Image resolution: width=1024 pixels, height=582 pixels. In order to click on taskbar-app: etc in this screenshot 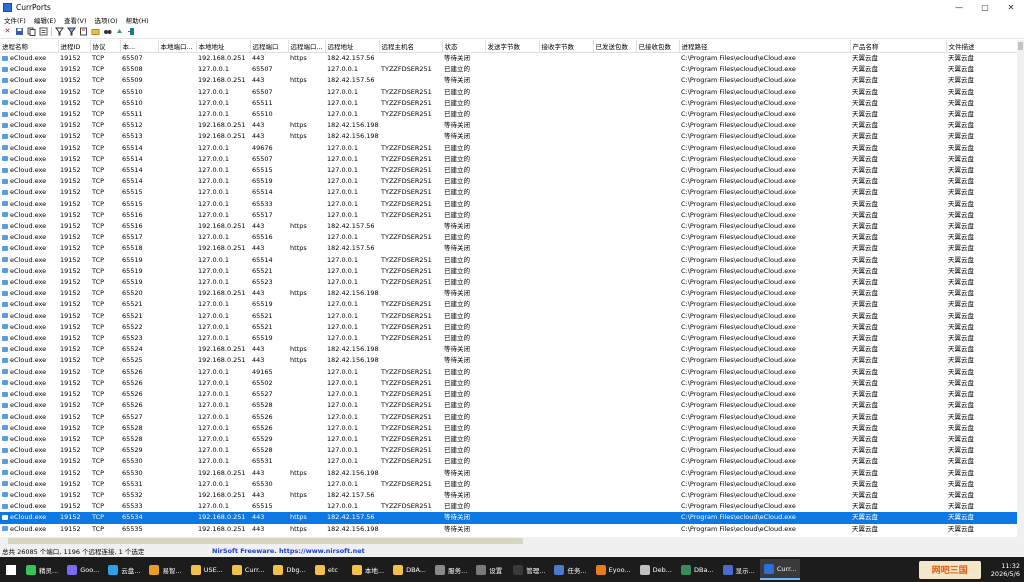, I will do `click(329, 569)`.